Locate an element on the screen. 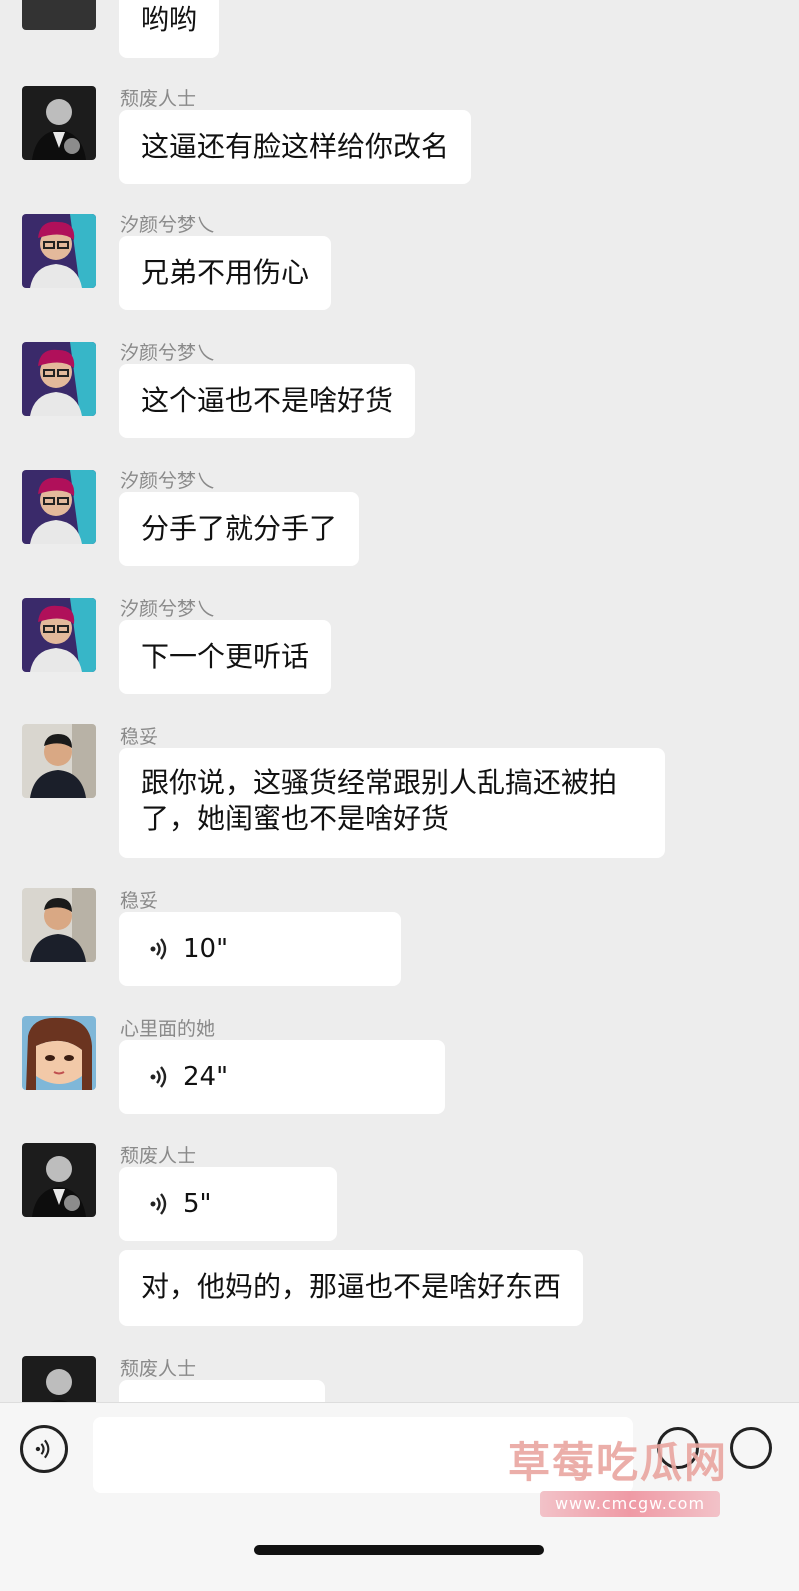  message-text: 跟你说，这骚货经常跟别人乱搞还被拍了，她闺蜜也不是啥好货 is located at coordinates (379, 800).